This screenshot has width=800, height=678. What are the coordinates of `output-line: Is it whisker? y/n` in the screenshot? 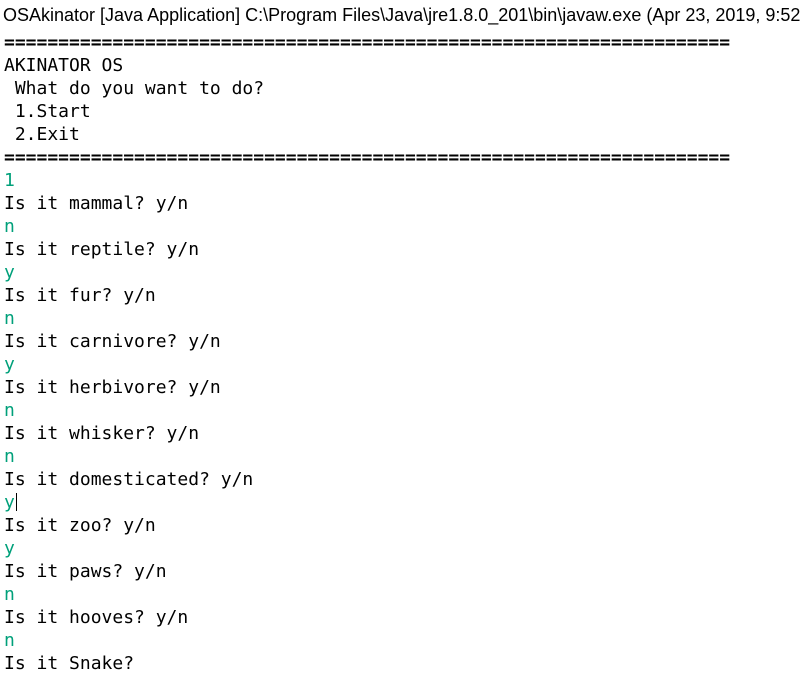 It's located at (102, 433).